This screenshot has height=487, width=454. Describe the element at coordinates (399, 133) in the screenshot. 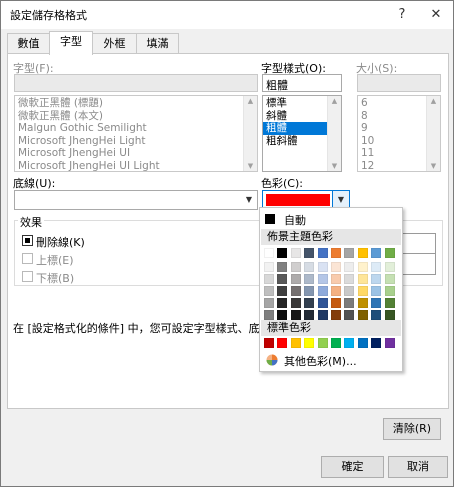

I see `size-list: 6 8 9 10 11 12 ▲ ▼` at that location.